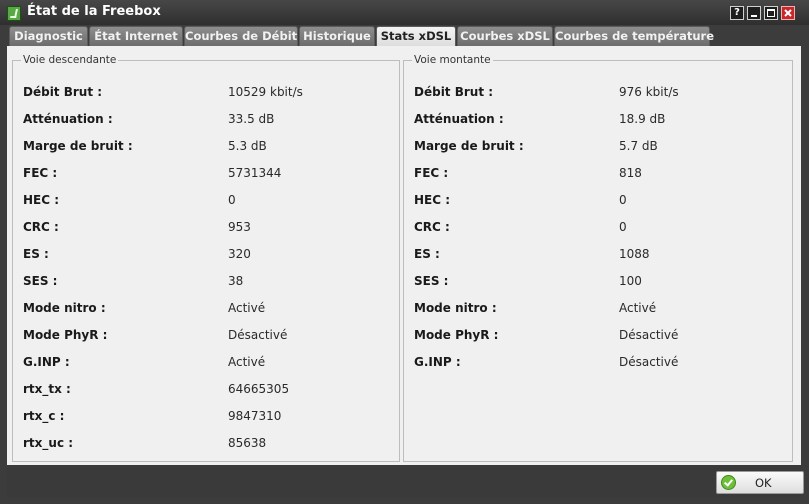 The width and height of the screenshot is (809, 504). What do you see at coordinates (208, 229) in the screenshot?
I see `stat-row: CRC : 953` at bounding box center [208, 229].